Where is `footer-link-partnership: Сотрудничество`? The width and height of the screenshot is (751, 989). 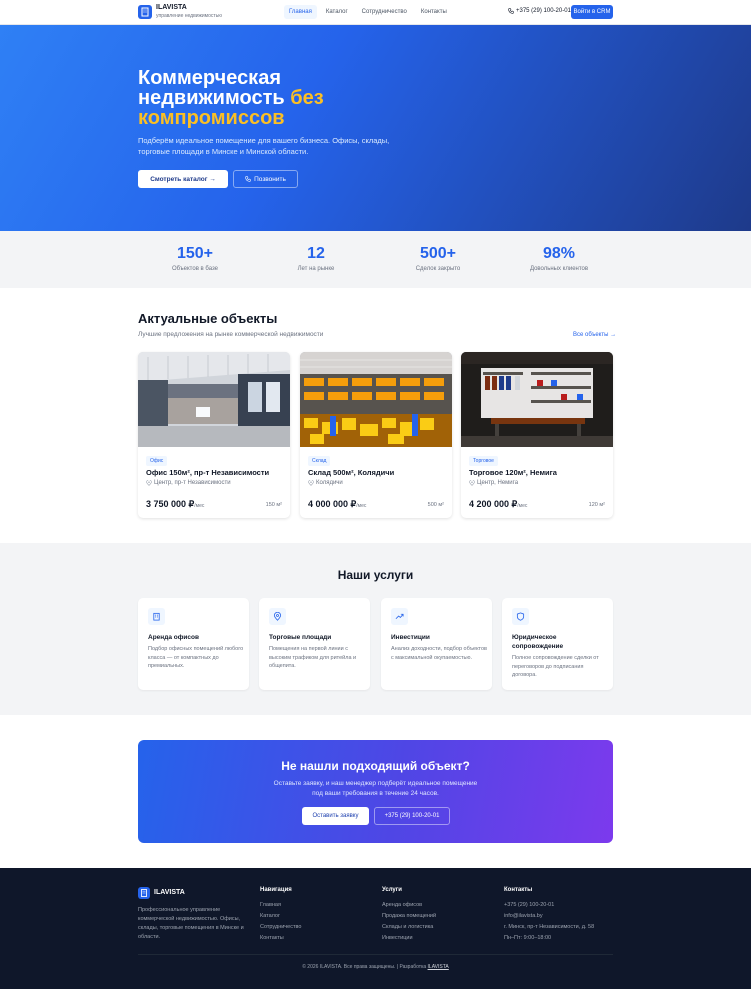 footer-link-partnership: Сотрудничество is located at coordinates (280, 927).